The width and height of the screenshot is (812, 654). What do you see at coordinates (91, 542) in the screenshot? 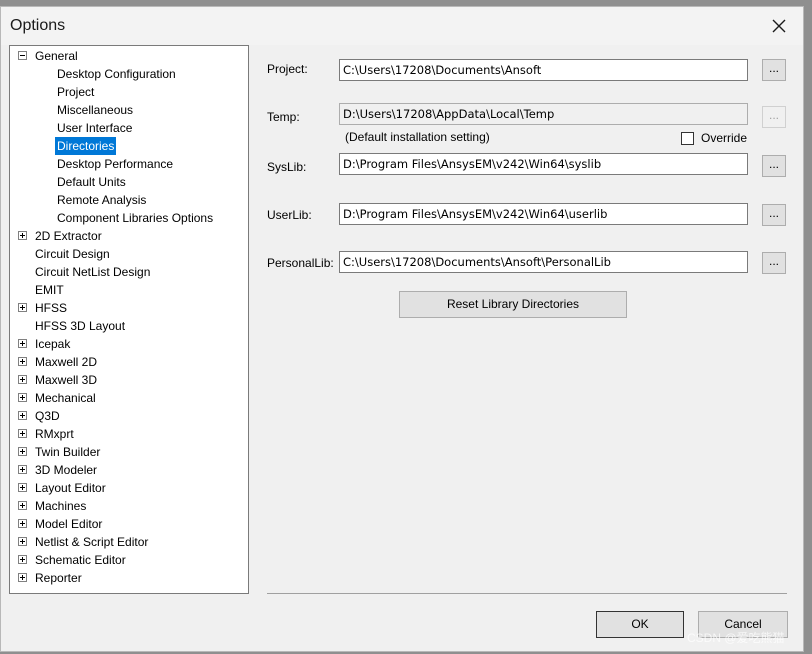
I see `tree-item-label: Netlist & Script Editor` at bounding box center [91, 542].